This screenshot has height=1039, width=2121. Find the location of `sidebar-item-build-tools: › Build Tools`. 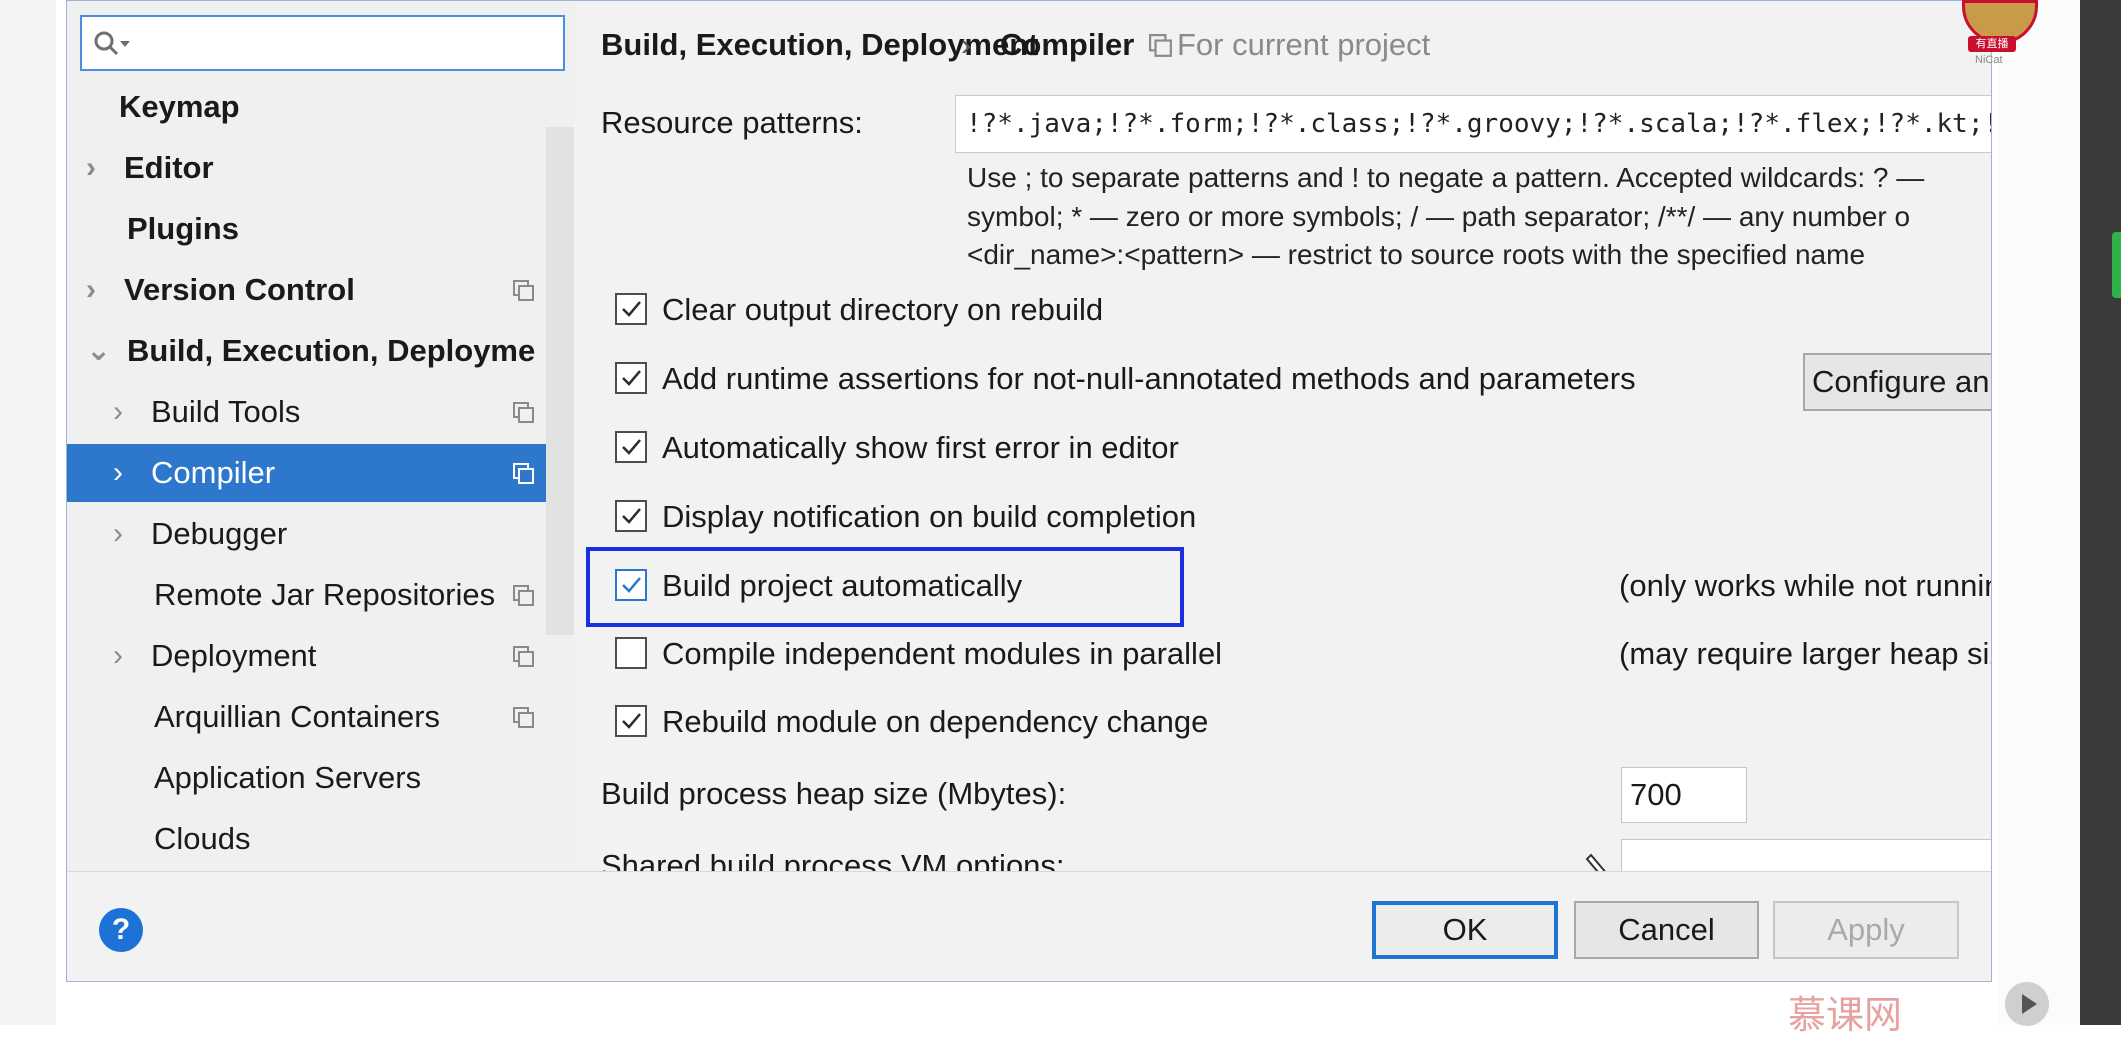

sidebar-item-build-tools: › Build Tools is located at coordinates (320, 412).